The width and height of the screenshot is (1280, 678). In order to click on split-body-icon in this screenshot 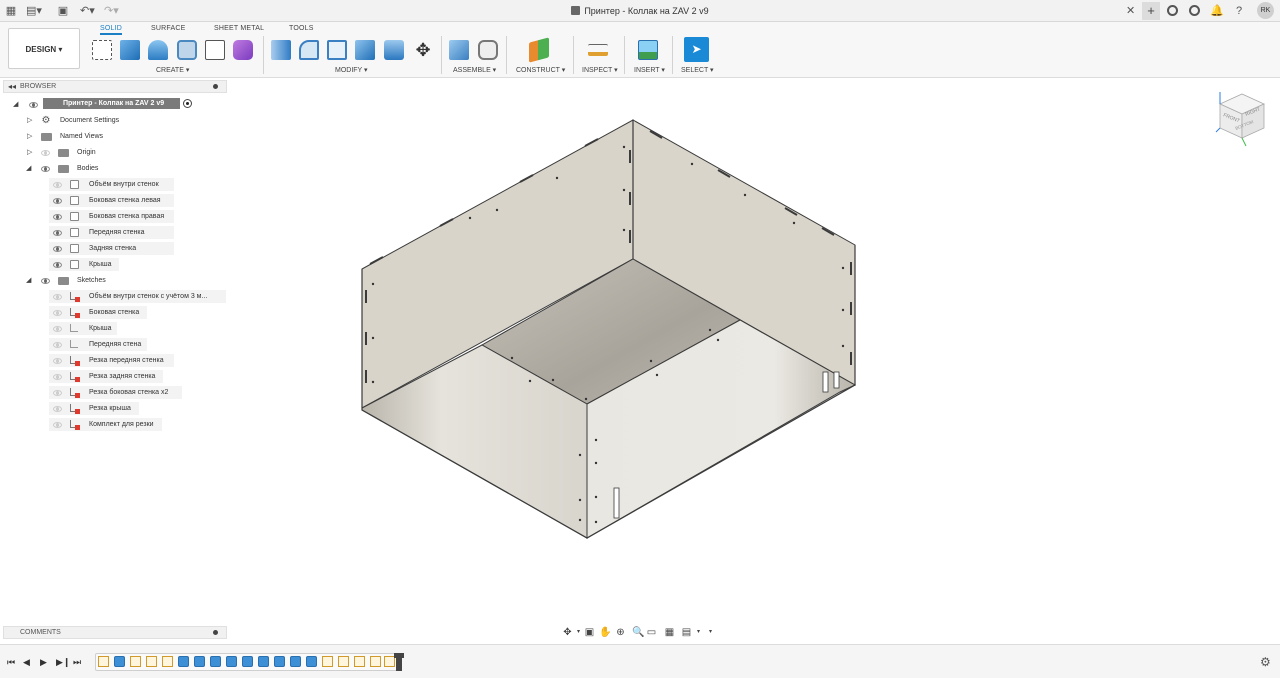, I will do `click(394, 50)`.